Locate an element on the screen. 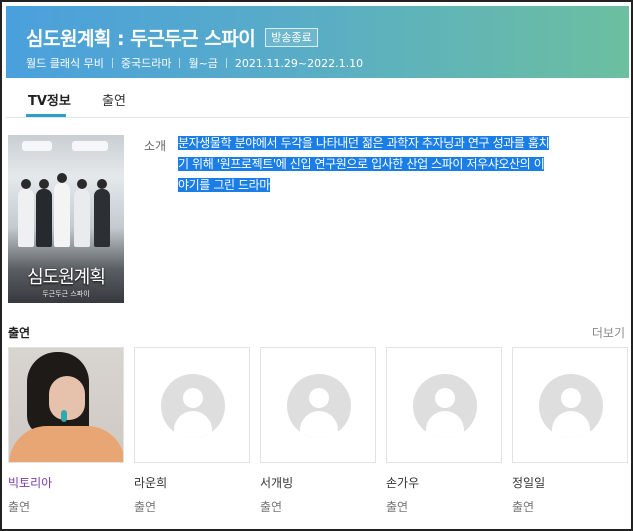 The image size is (633, 531). title-row: 심도원계획 : 두근두근 스파이 방송종료 is located at coordinates (172, 37).